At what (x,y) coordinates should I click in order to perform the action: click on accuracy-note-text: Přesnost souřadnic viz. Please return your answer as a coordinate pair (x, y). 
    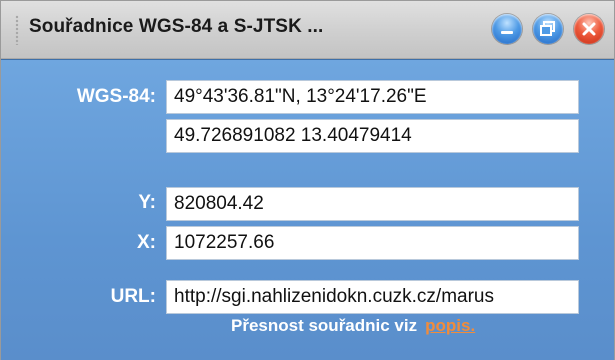
    Looking at the image, I should click on (324, 325).